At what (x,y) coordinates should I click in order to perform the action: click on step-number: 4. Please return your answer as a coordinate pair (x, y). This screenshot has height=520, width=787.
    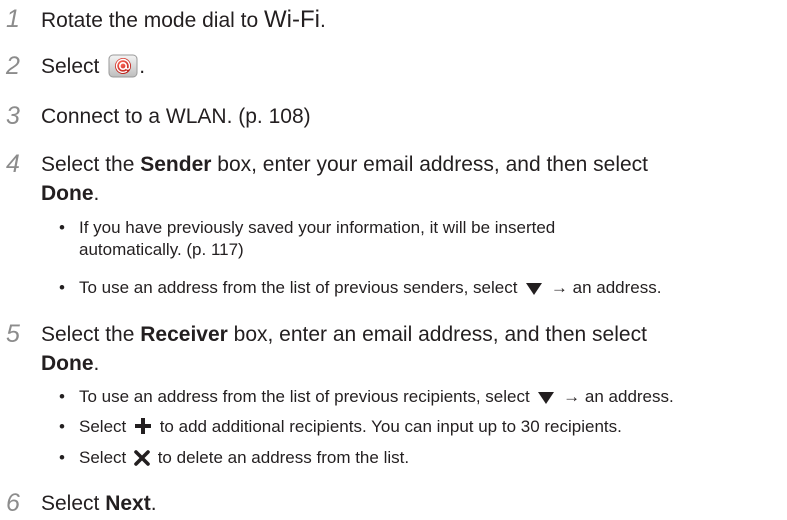
    Looking at the image, I should click on (13, 164).